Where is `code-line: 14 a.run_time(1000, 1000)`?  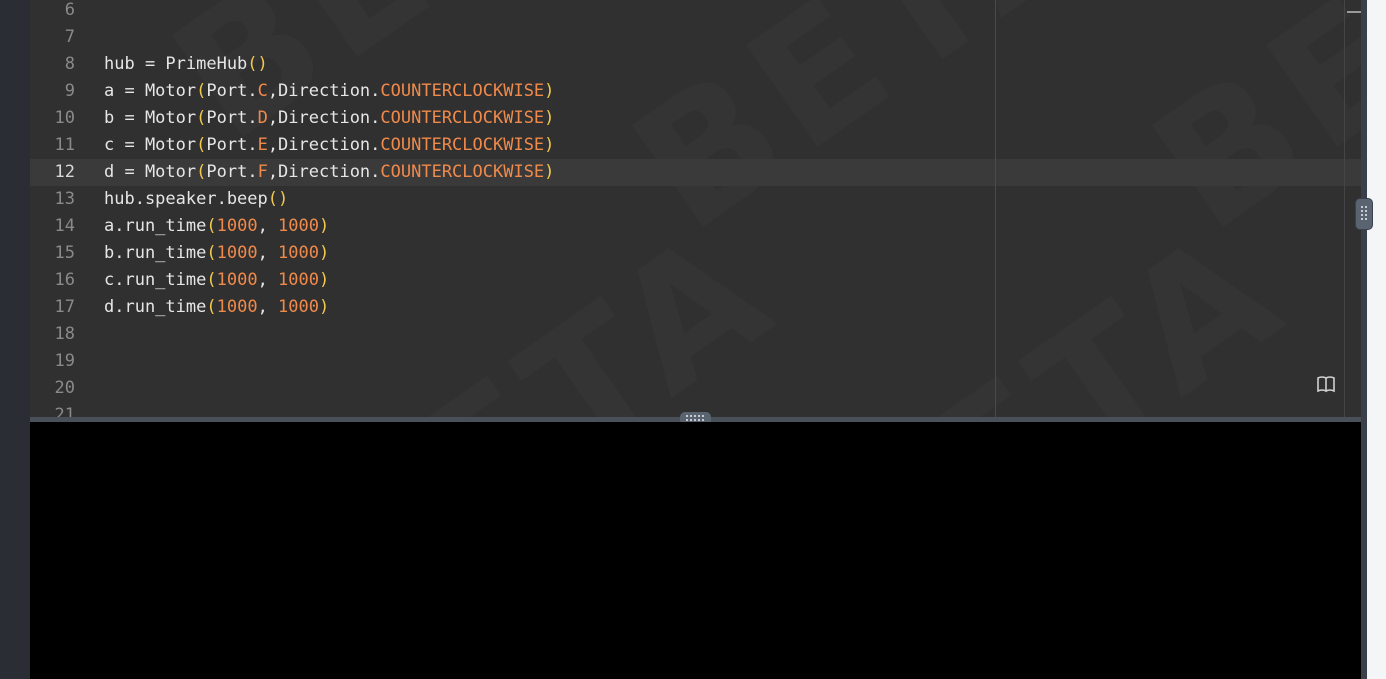
code-line: 14 a.run_time(1000, 1000) is located at coordinates (695, 226).